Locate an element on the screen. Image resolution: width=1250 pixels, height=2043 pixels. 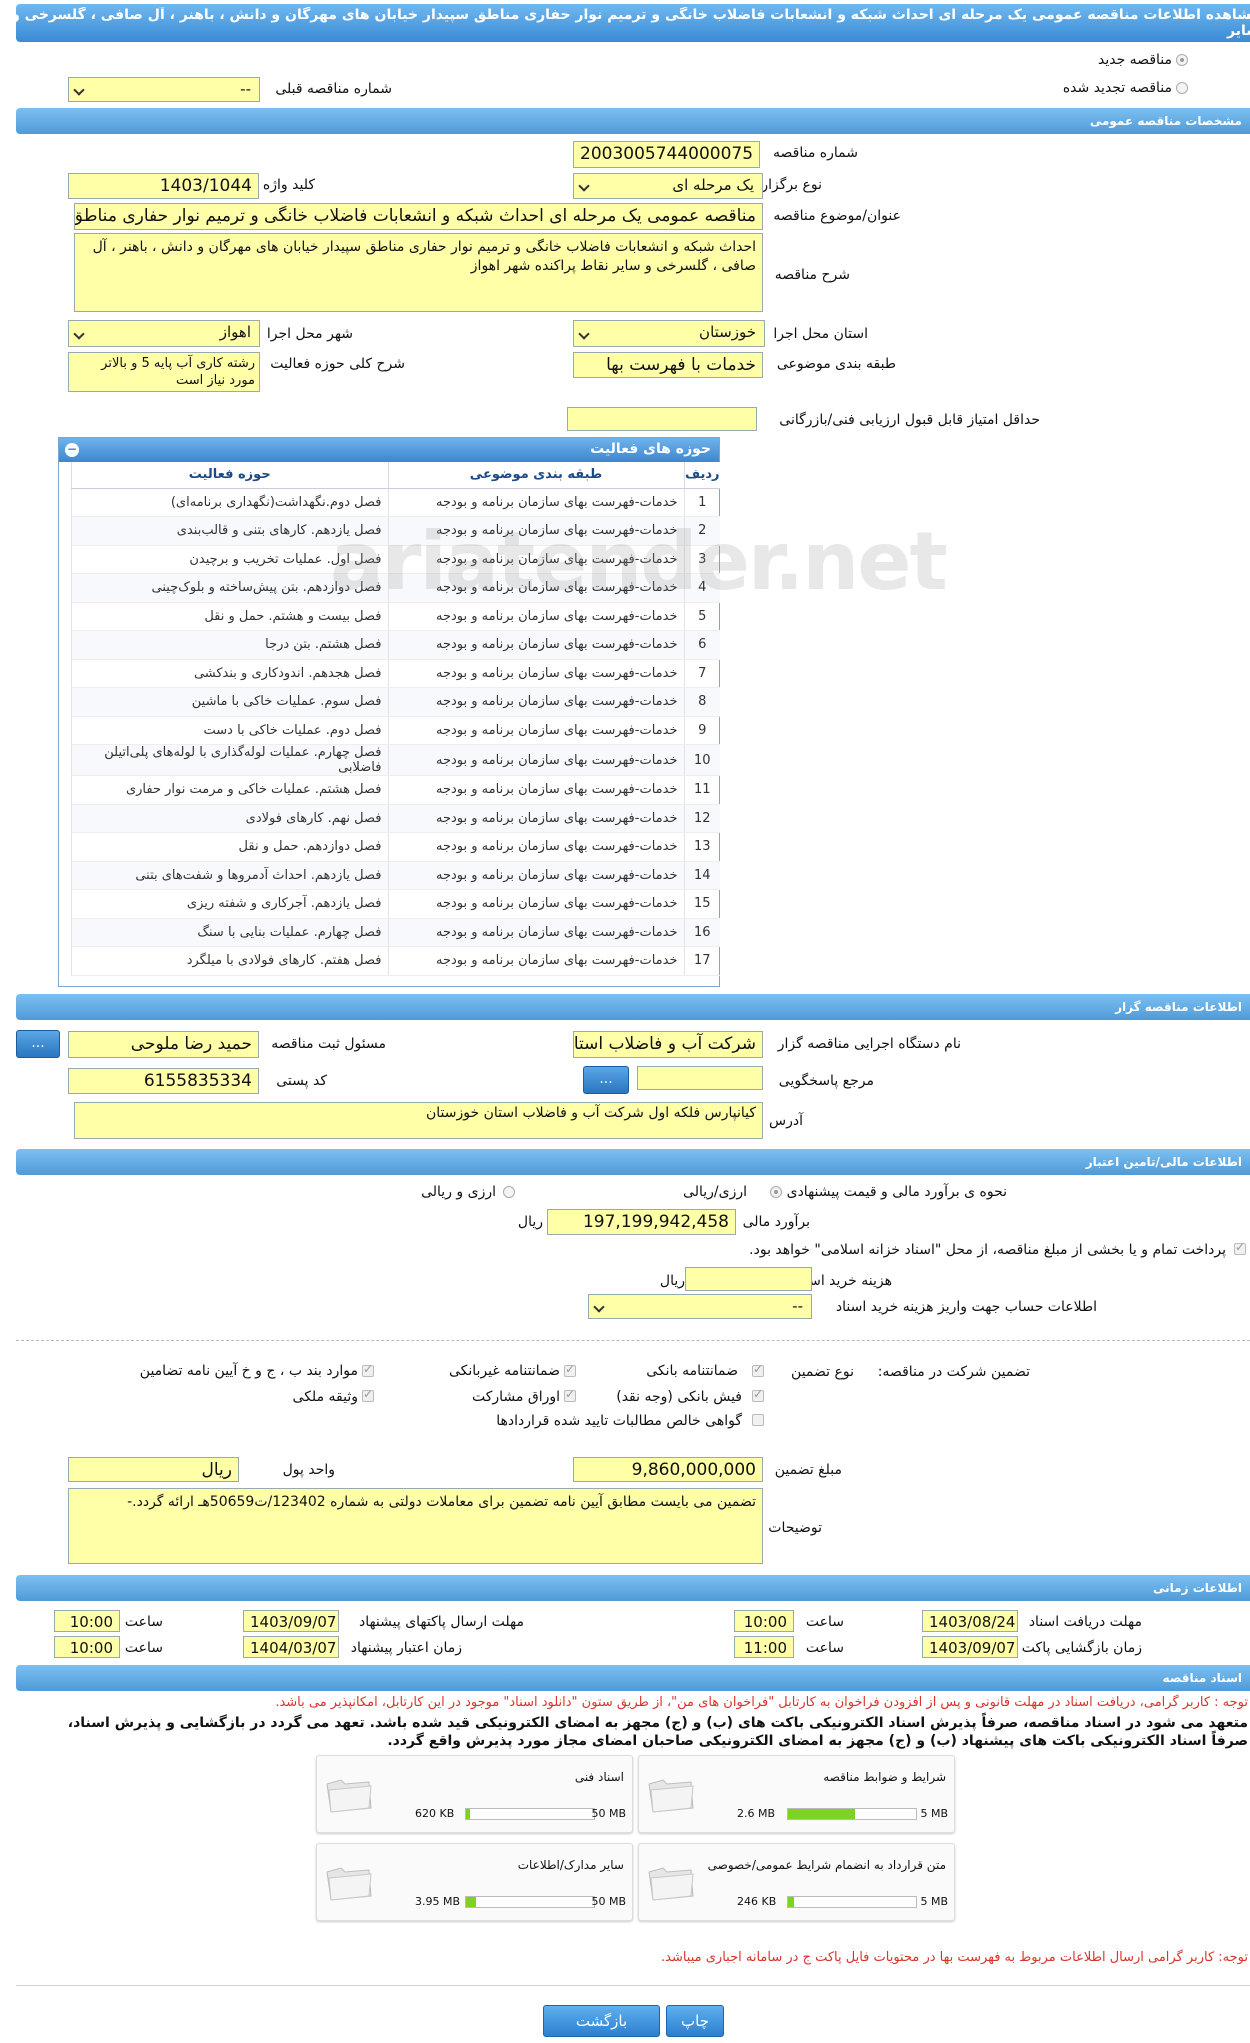
activity-cell: فصل دوم. عملیات خاکی با دست is located at coordinates (229, 730).